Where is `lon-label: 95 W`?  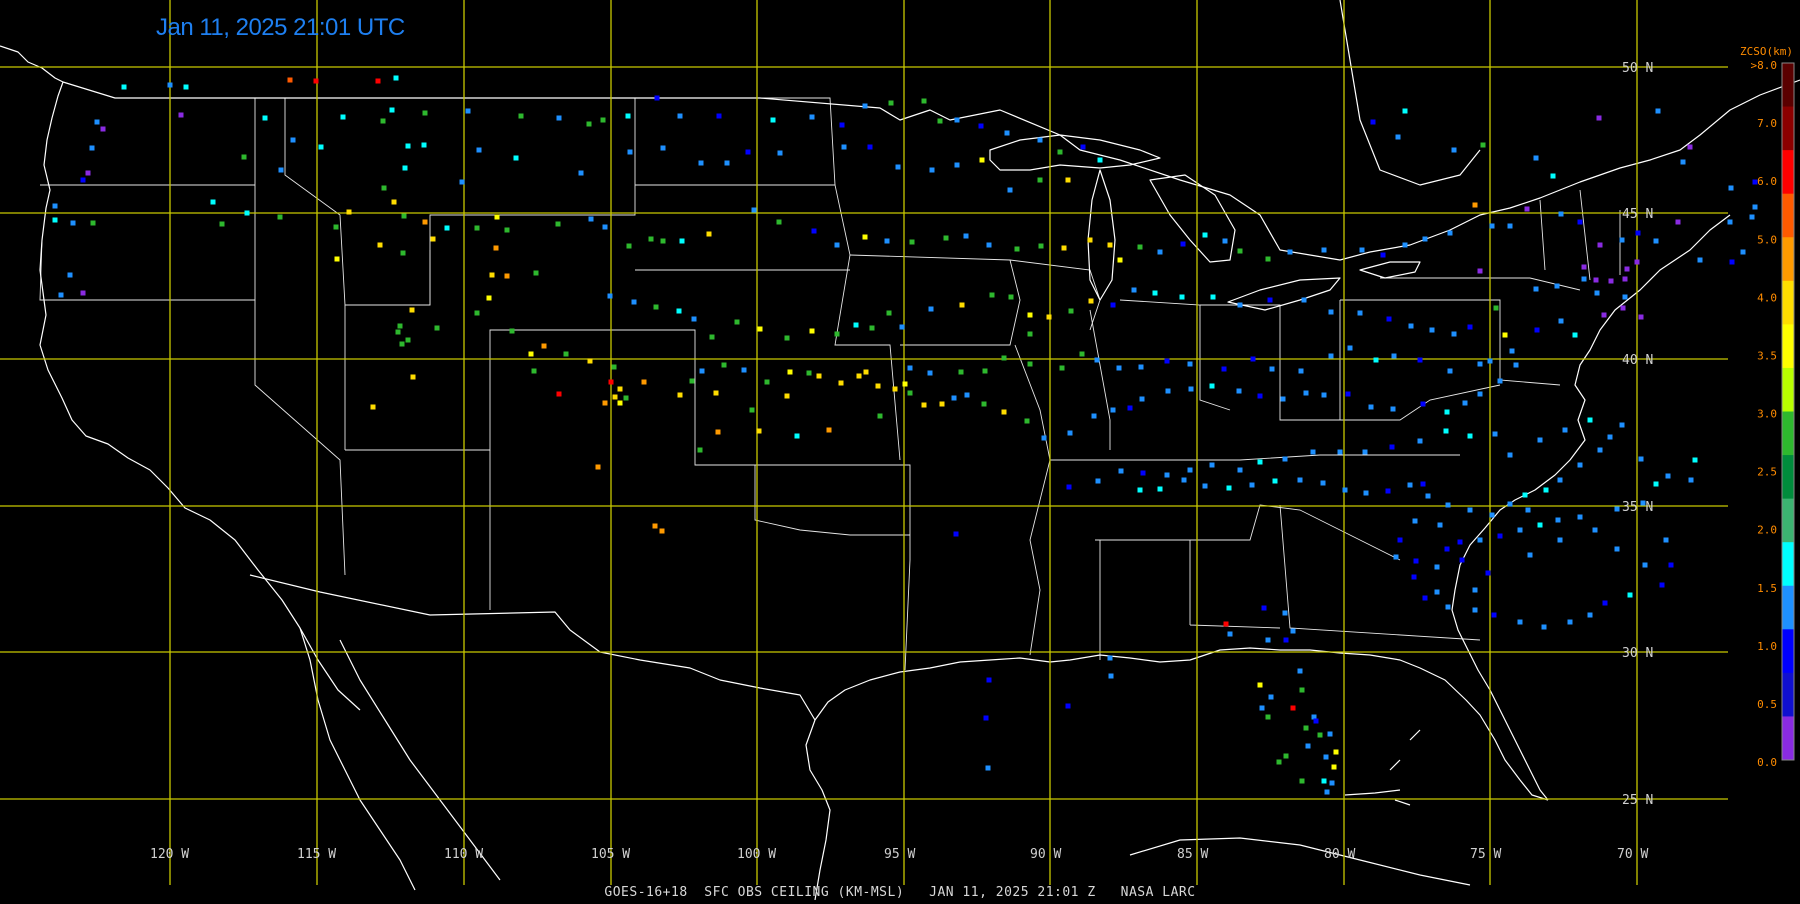 lon-label: 95 W is located at coordinates (899, 854).